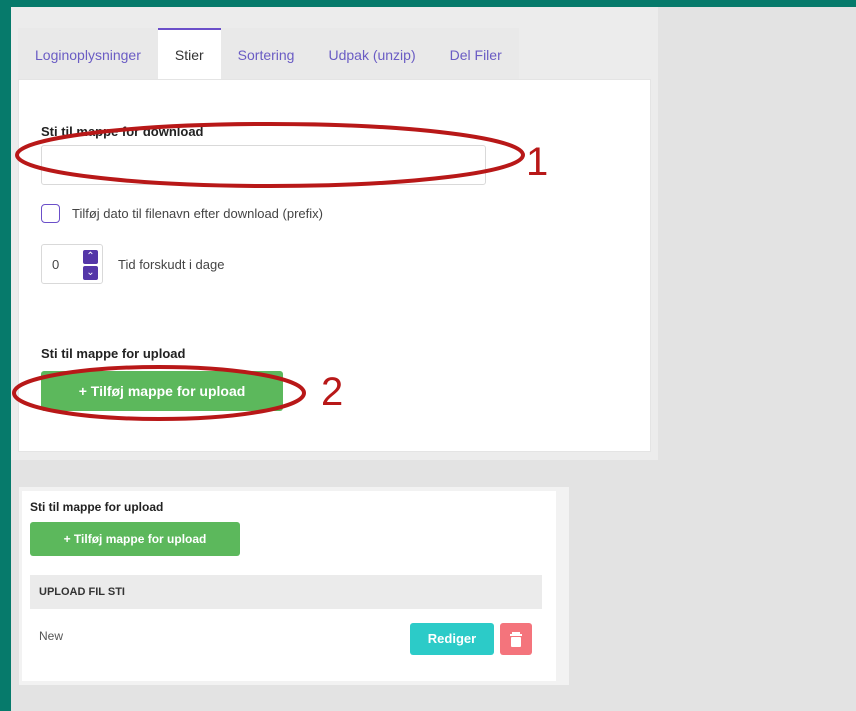 The image size is (856, 711). I want to click on upload-path-label-2: Sti til mappe for upload, so click(97, 507).